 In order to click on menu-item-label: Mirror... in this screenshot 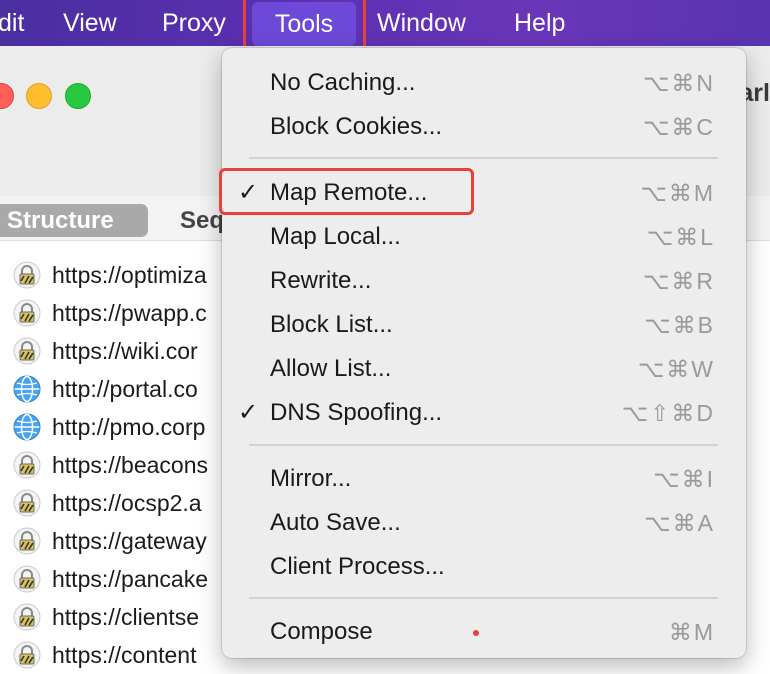, I will do `click(311, 478)`.